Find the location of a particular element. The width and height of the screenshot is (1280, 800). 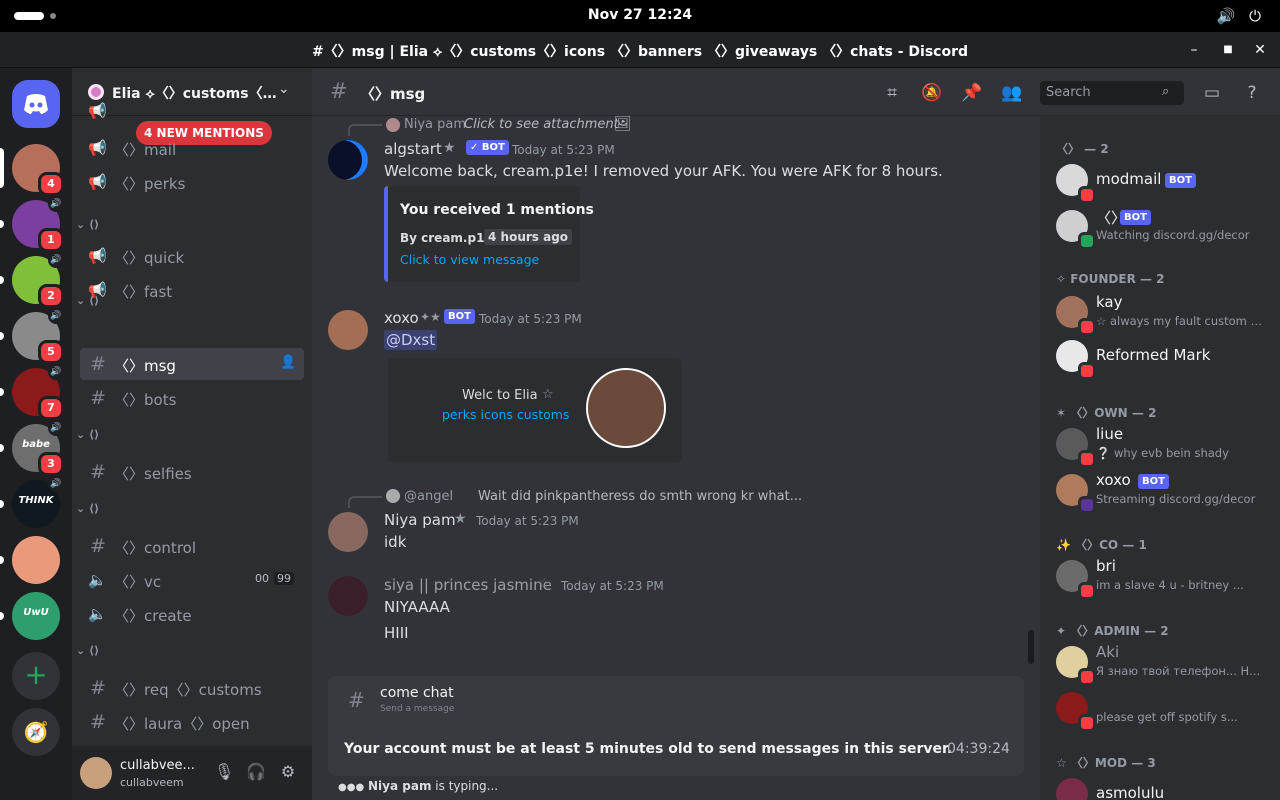

server-icon: 4 is located at coordinates (32, 170).